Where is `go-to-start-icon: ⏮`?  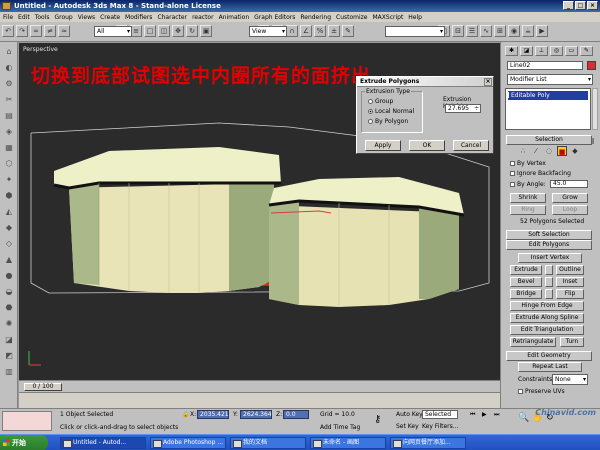 go-to-start-icon: ⏮ is located at coordinates (472, 415).